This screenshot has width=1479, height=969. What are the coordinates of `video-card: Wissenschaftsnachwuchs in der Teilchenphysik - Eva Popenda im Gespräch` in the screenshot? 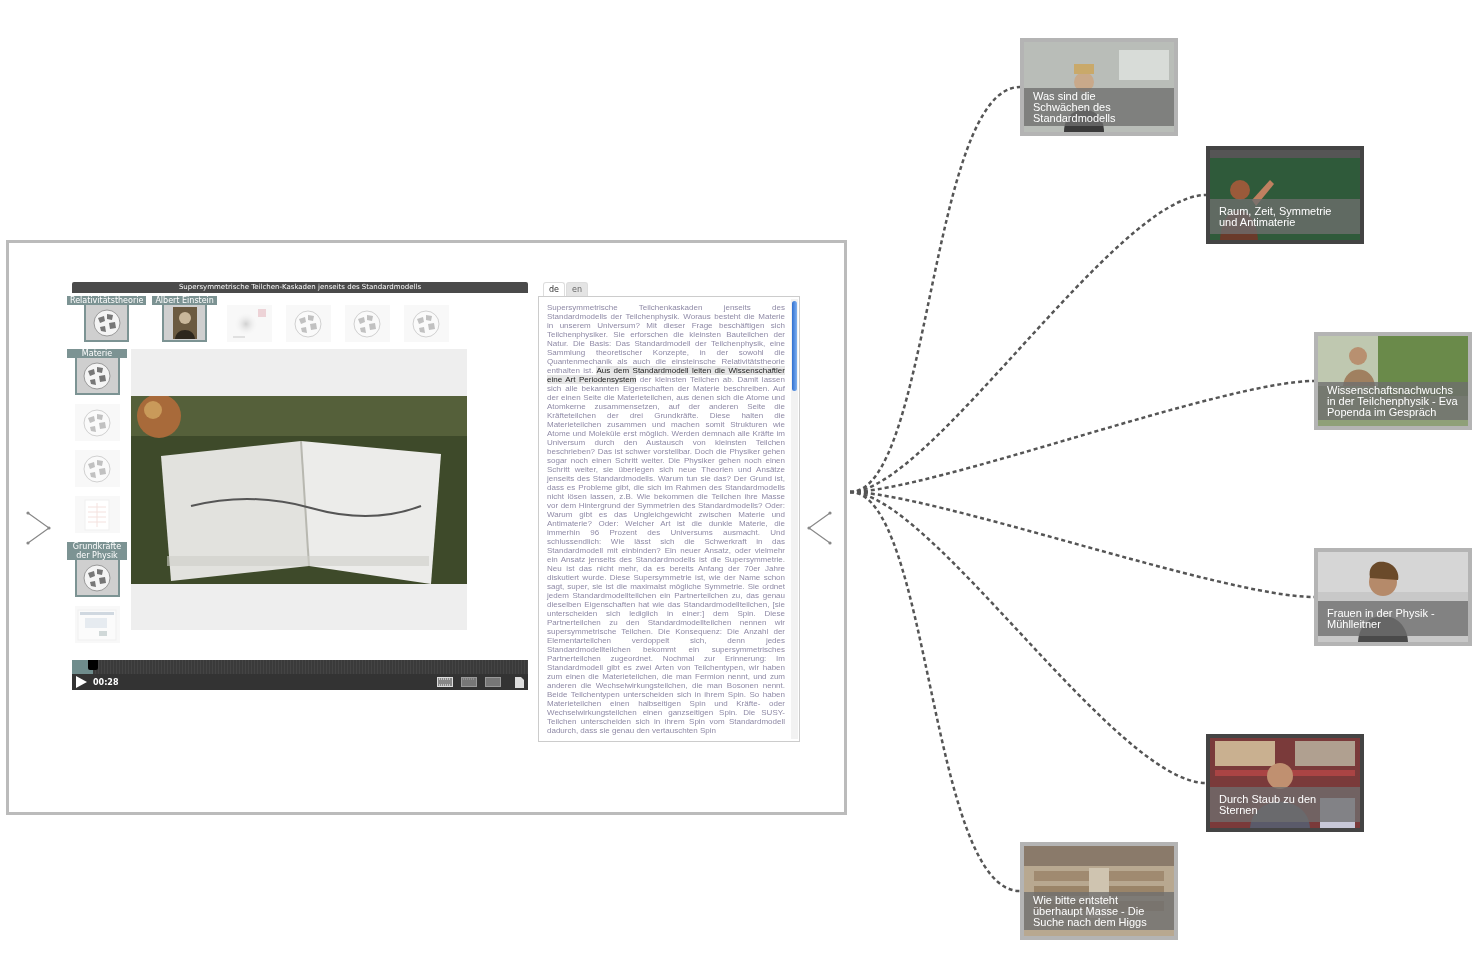 It's located at (1393, 381).